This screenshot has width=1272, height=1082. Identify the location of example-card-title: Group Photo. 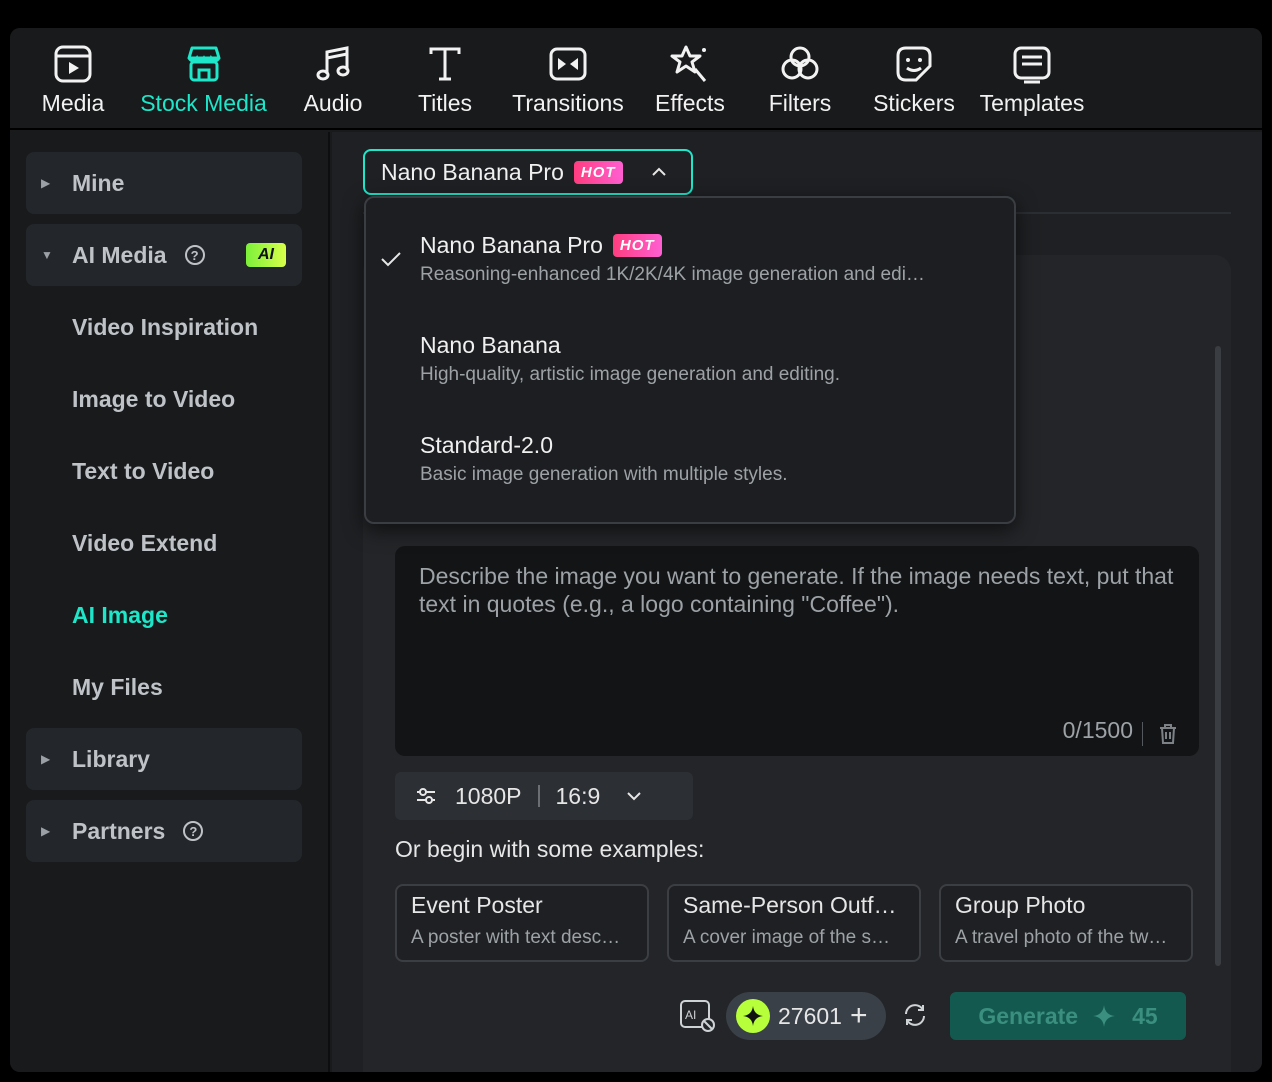
(1020, 905).